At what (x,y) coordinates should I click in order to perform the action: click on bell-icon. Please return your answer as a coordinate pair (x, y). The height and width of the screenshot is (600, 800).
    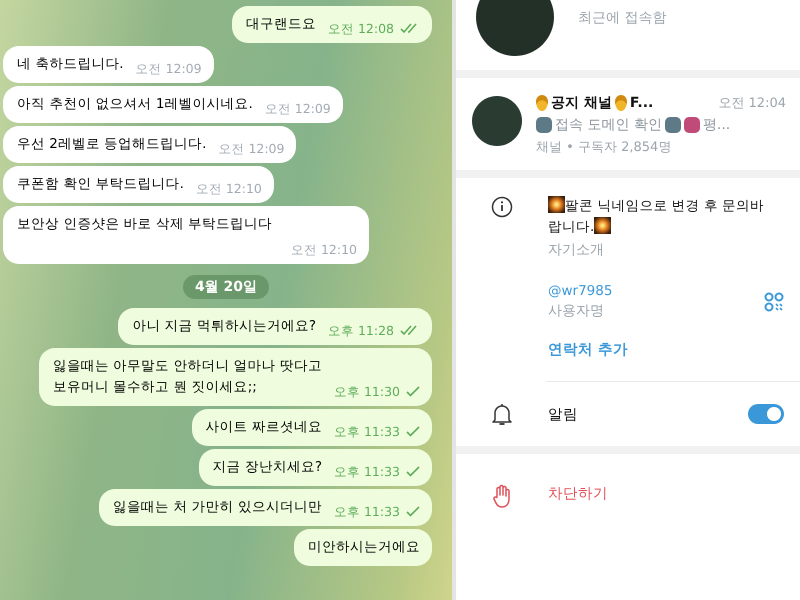
    Looking at the image, I should click on (502, 414).